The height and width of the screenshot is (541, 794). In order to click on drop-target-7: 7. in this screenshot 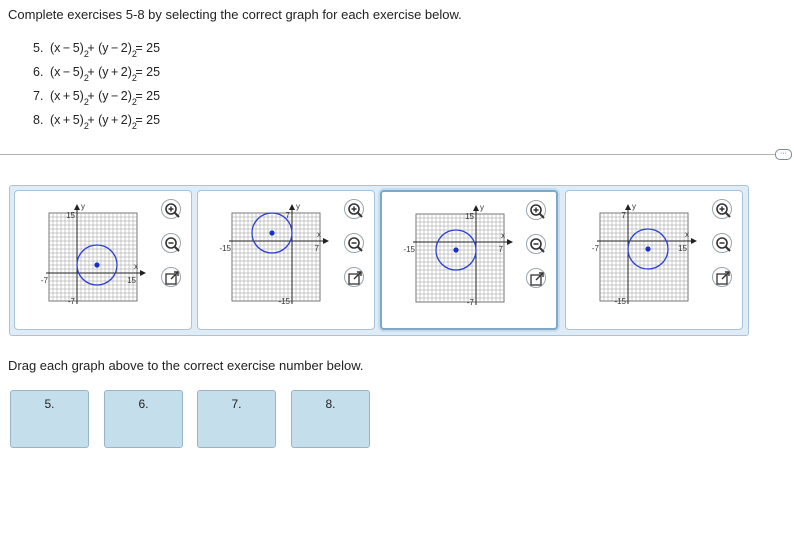, I will do `click(236, 419)`.